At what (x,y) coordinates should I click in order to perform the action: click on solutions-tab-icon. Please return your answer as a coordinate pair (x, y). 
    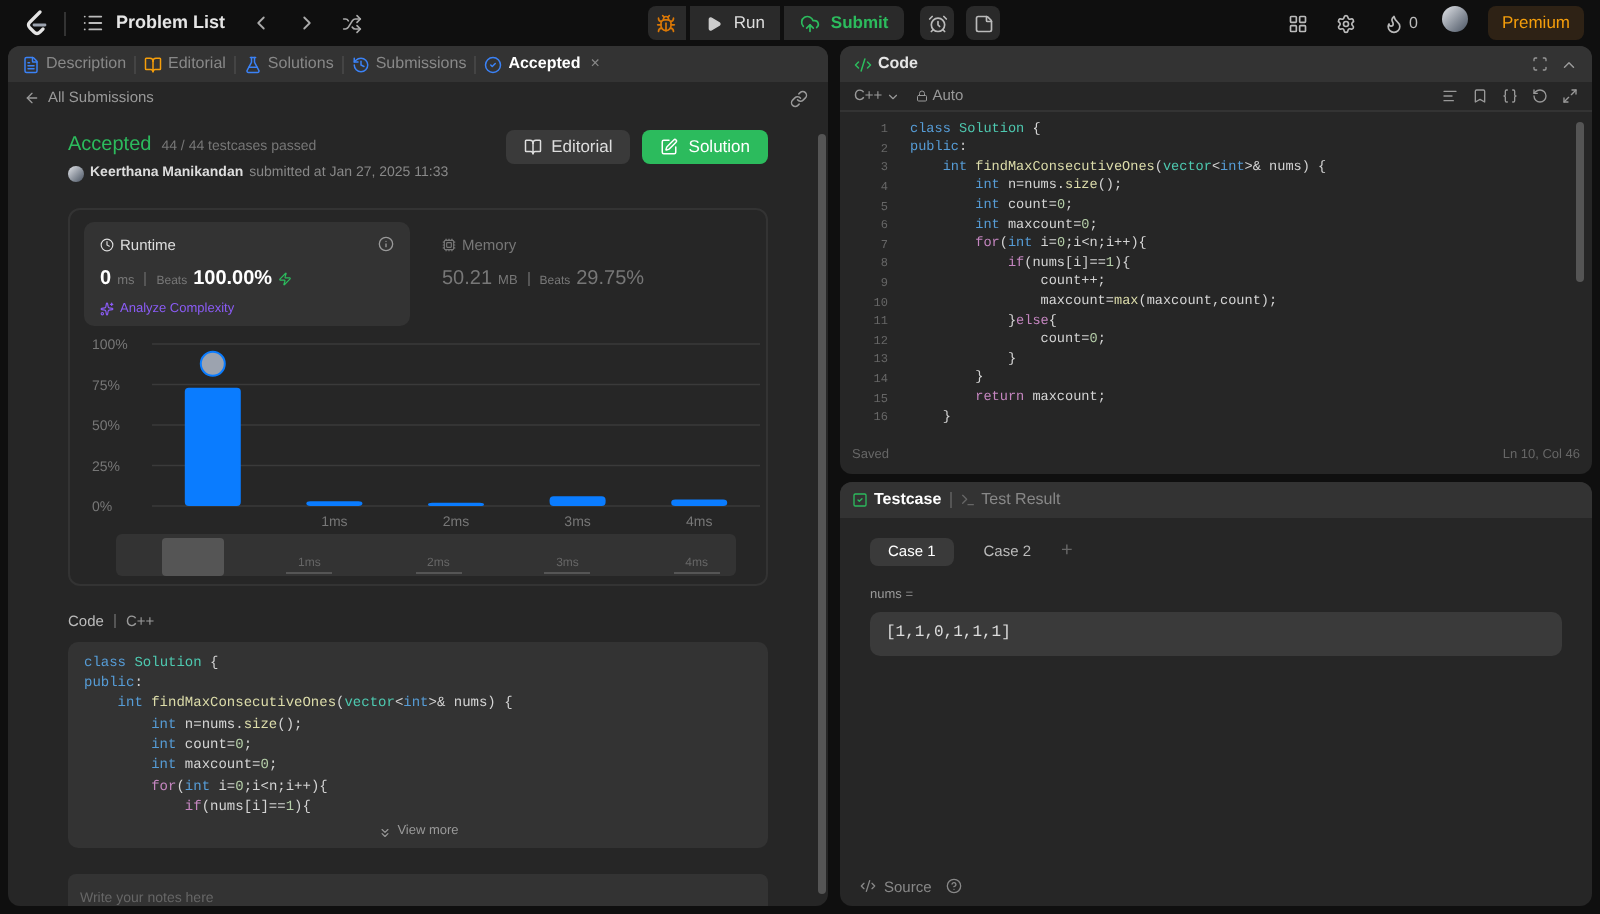
    Looking at the image, I should click on (252, 64).